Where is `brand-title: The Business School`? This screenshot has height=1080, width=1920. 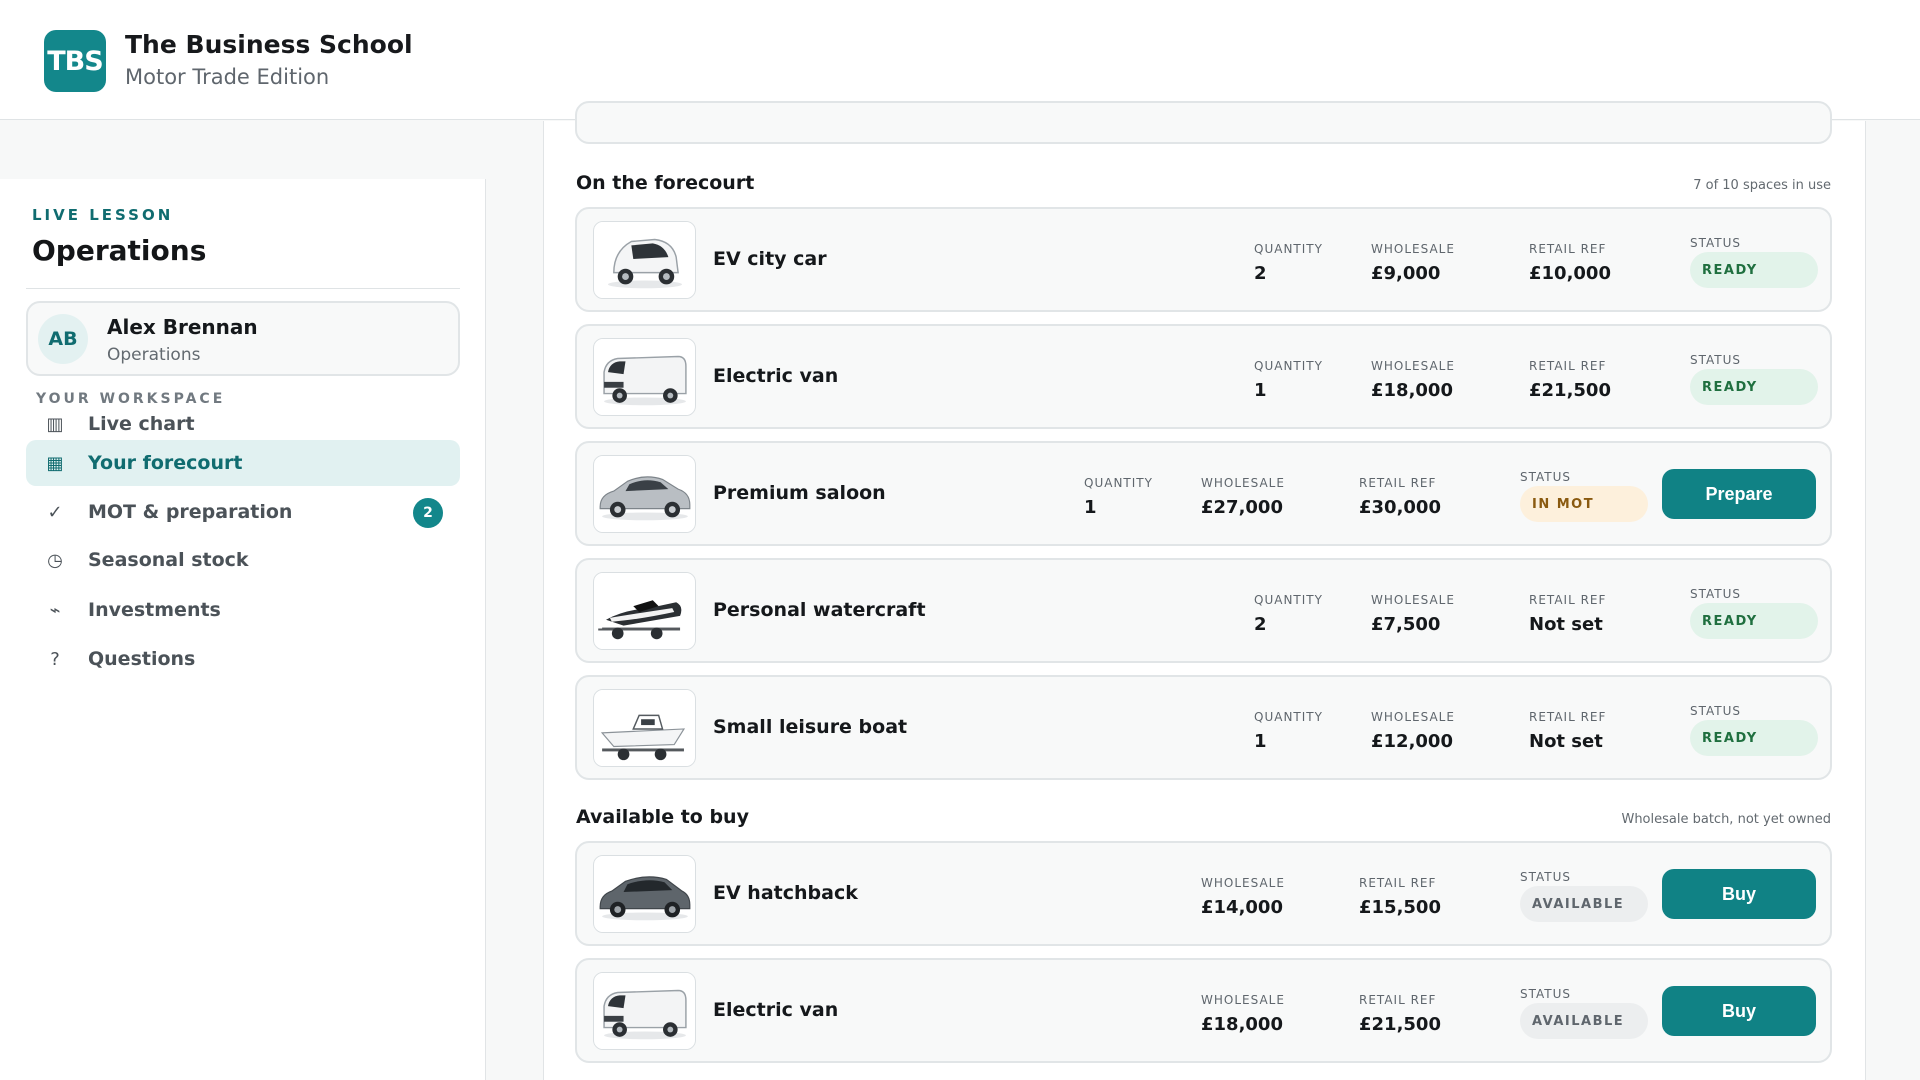 brand-title: The Business School is located at coordinates (269, 44).